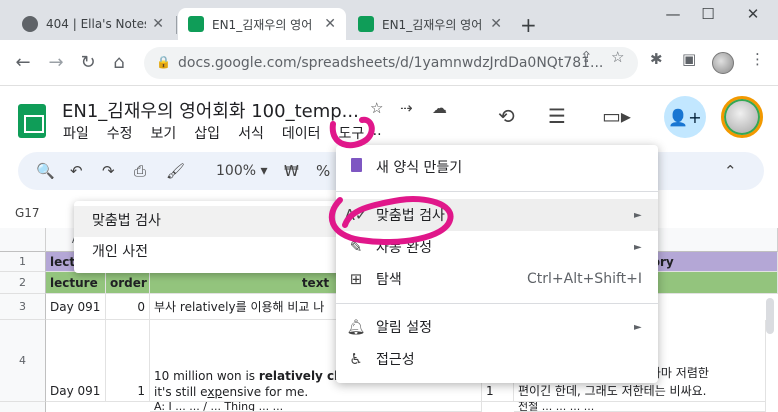  I want to click on menu-item-spellcheck: A✓ 맞춤법 검사 ►, so click(497, 215).